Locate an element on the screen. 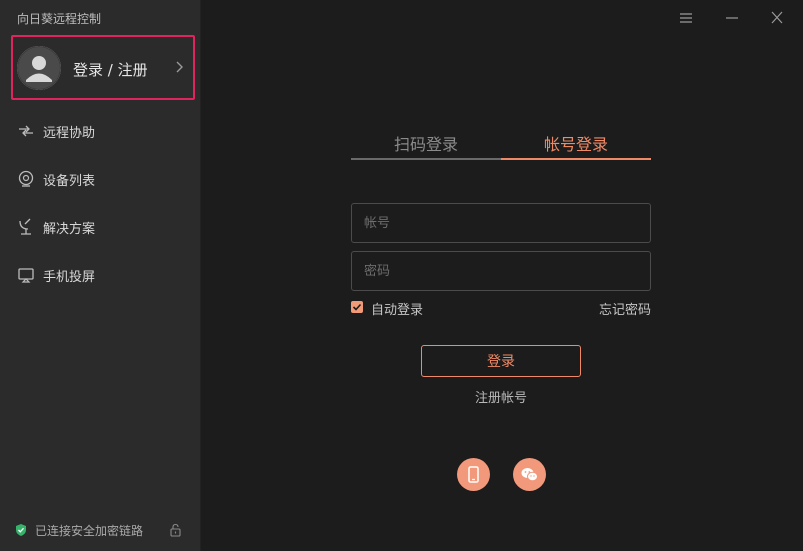 The image size is (803, 551). sidebar-item-label: 解决方案 is located at coordinates (69, 229).